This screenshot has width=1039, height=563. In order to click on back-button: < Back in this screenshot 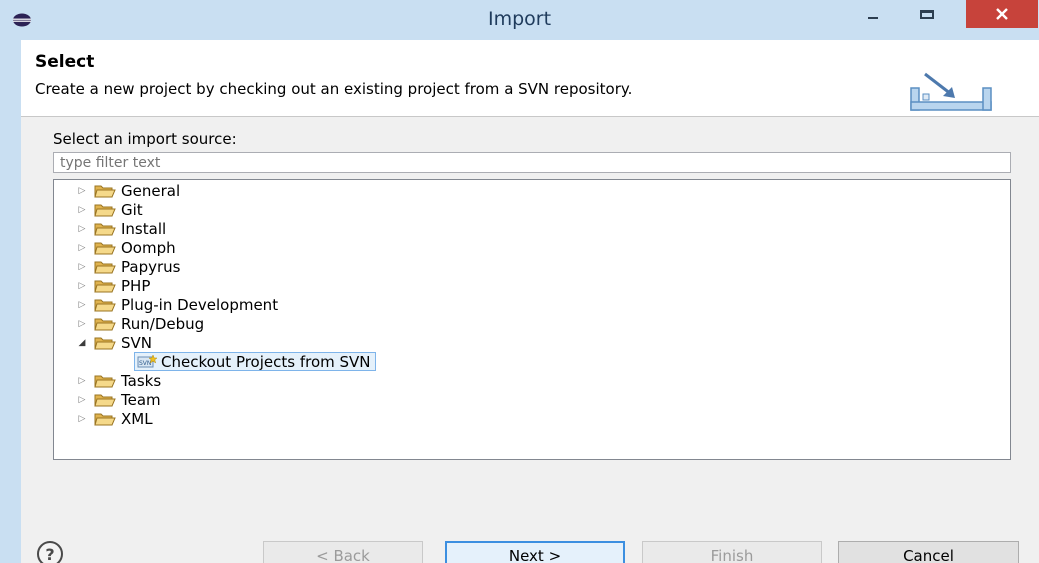, I will do `click(343, 552)`.